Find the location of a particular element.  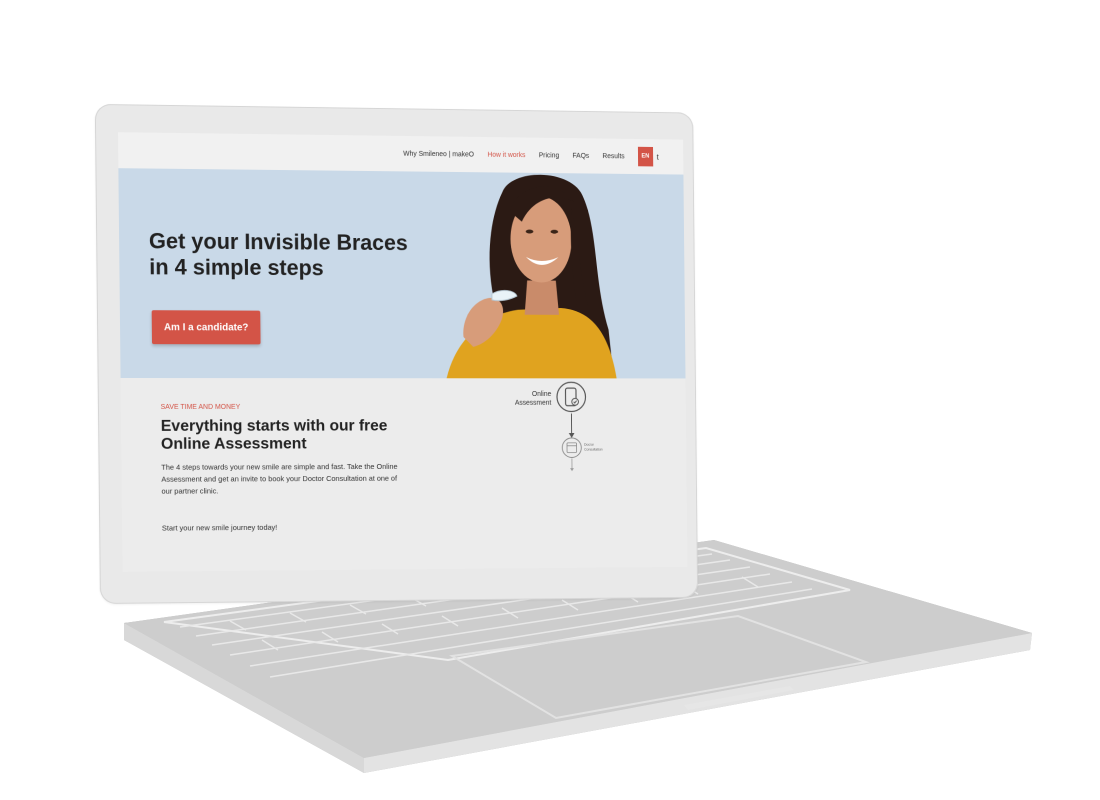

step-label-doctor-consultation: Doctor Consultation is located at coordinates (593, 448).